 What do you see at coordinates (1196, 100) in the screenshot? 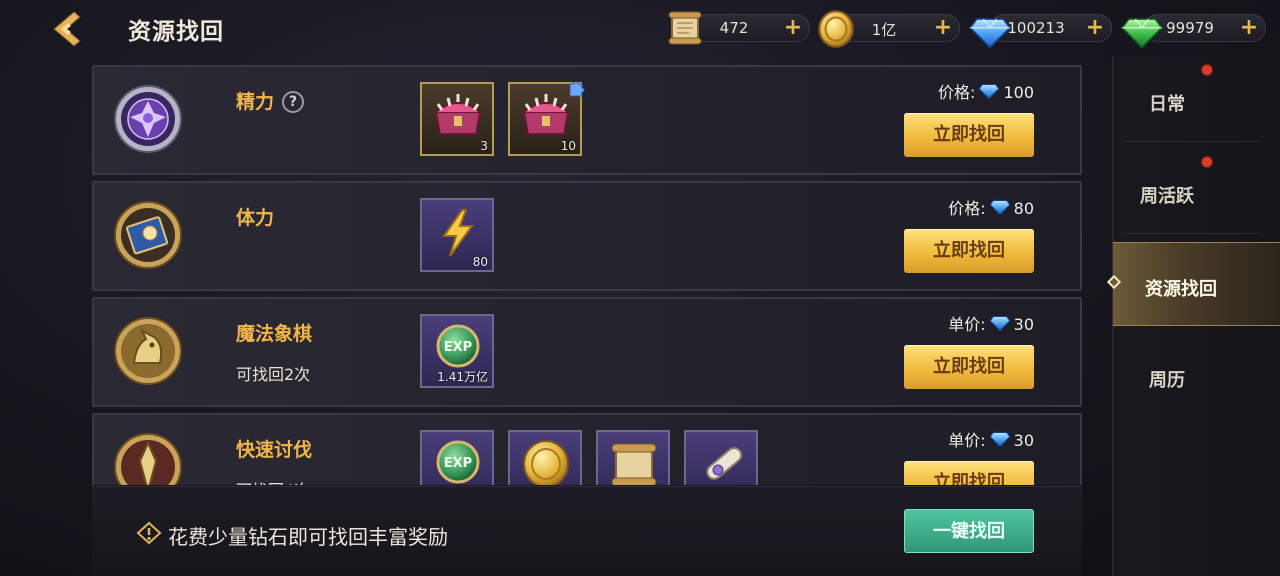
I see `tab-daily: 日常` at bounding box center [1196, 100].